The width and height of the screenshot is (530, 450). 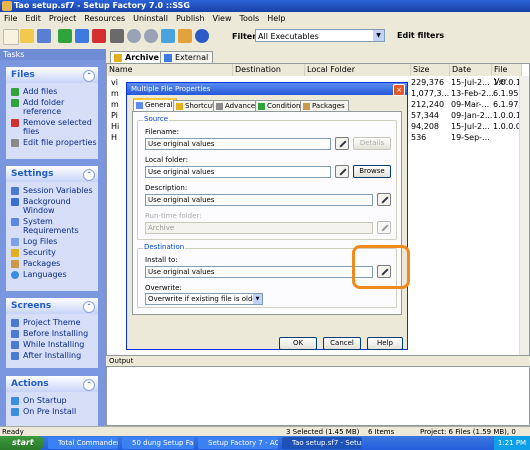 I want to click on column-header-name: Name, so click(x=170, y=70).